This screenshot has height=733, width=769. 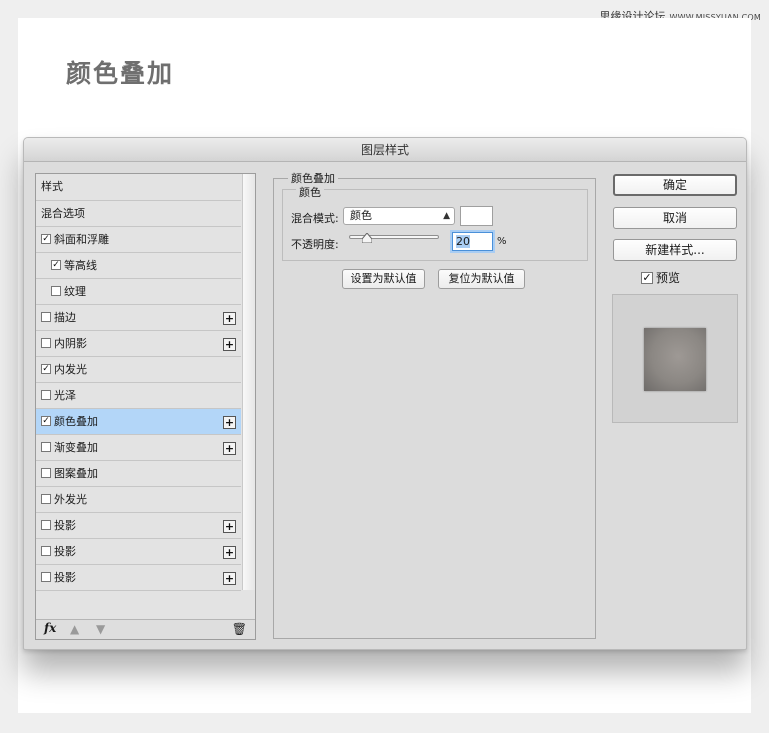 What do you see at coordinates (138, 370) in the screenshot?
I see `style-list-item: ✓ 内发光` at bounding box center [138, 370].